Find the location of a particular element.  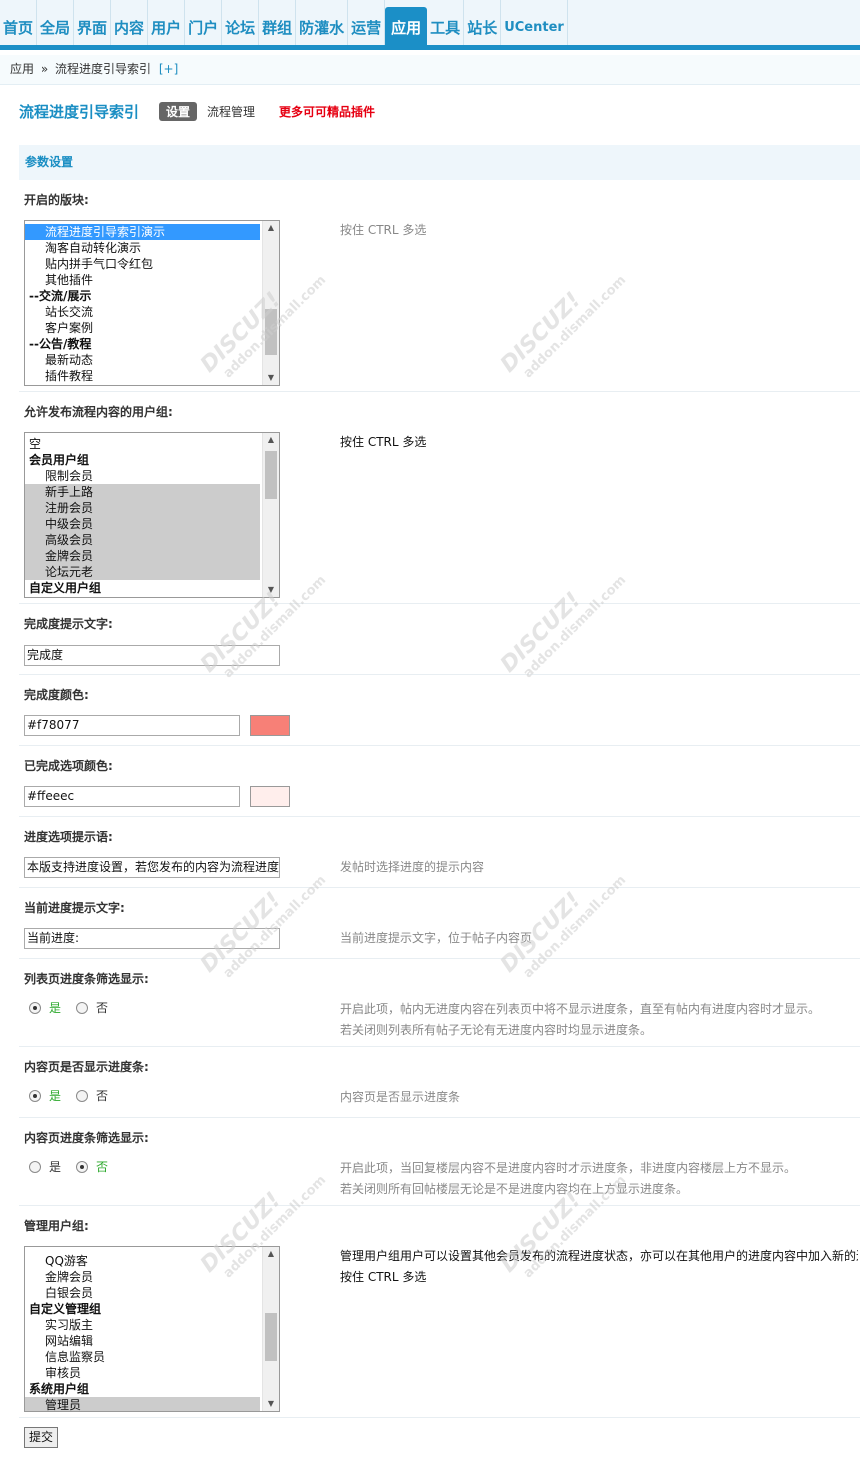

admin-groups-scrollbar: ▲ ▼ is located at coordinates (270, 1329).